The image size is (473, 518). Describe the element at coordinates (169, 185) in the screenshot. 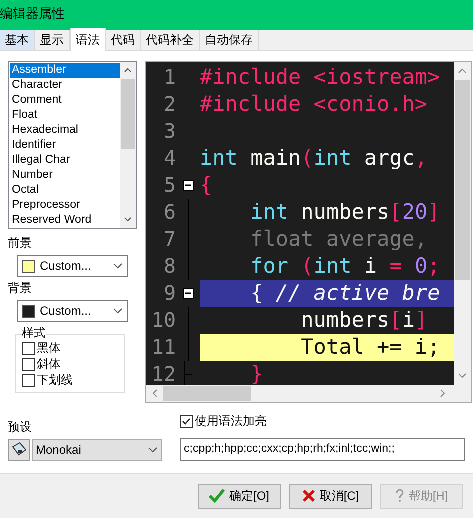

I see `line-number: 5` at that location.